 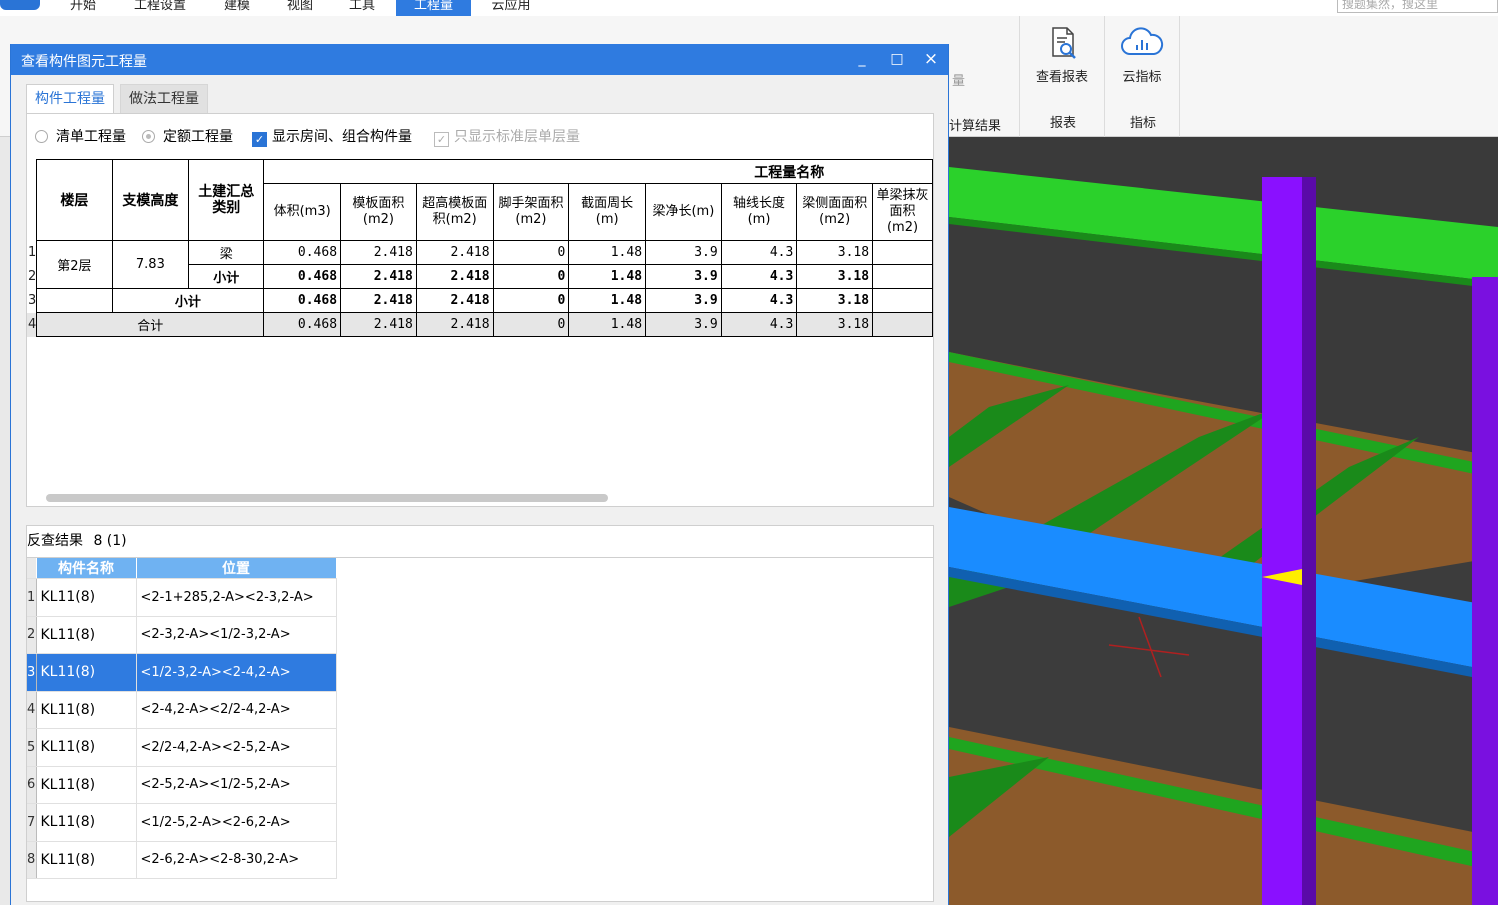 What do you see at coordinates (342, 137) in the screenshot?
I see `checkbox-show-rooms-label: 显示房间、组合构件量` at bounding box center [342, 137].